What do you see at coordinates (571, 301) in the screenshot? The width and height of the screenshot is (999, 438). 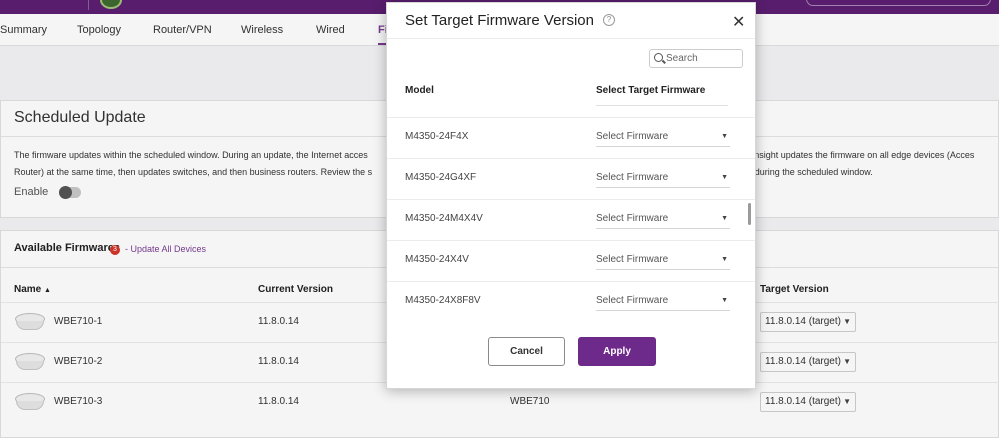 I see `list-item: M4350-24X8F8V Select Firmware ▼` at bounding box center [571, 301].